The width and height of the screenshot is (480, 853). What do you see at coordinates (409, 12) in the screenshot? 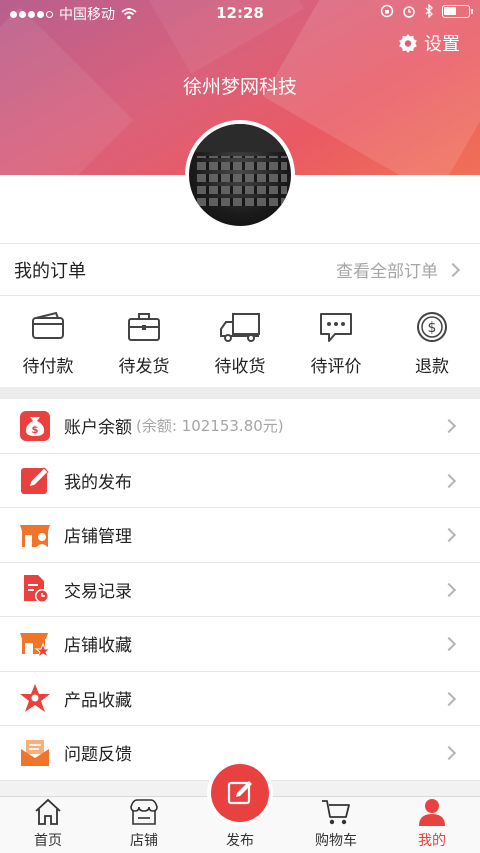
I see `alarm-icon` at bounding box center [409, 12].